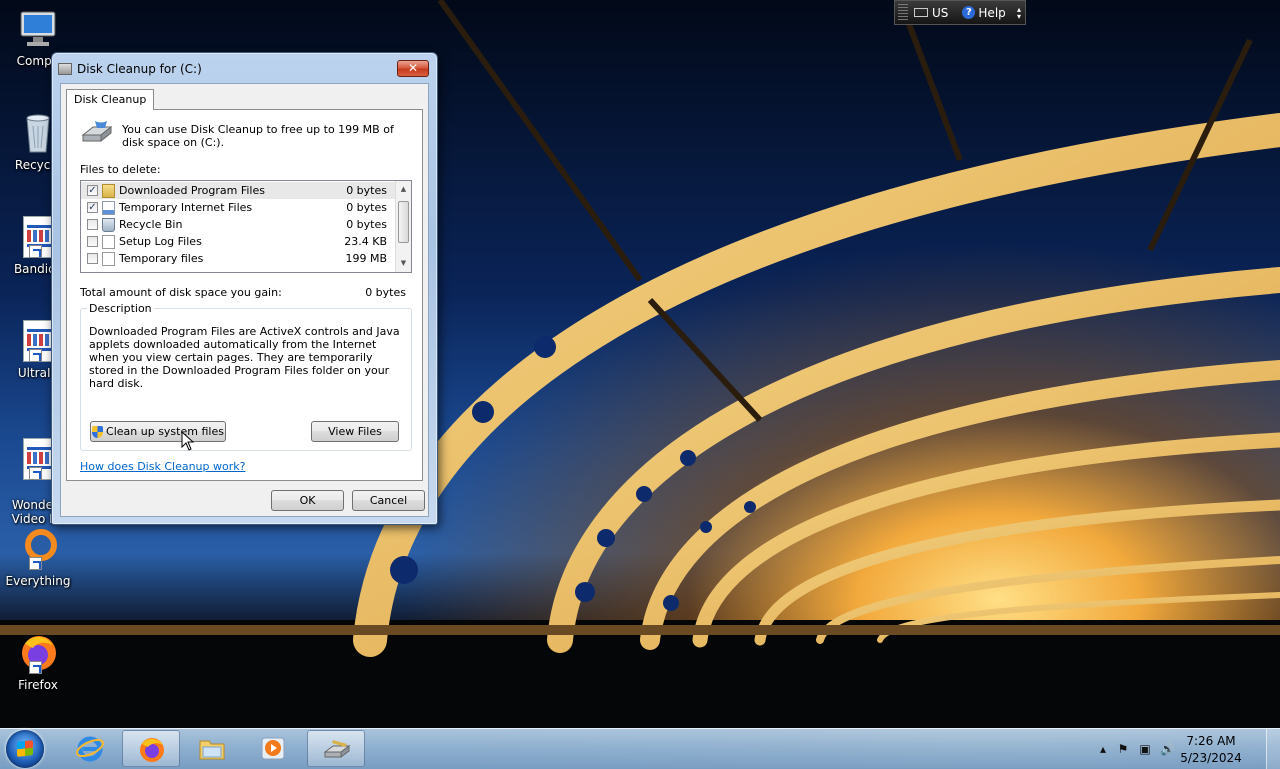  Describe the element at coordinates (239, 258) in the screenshot. I see `list-item-temporary-files: Temporary files 199 MB` at that location.